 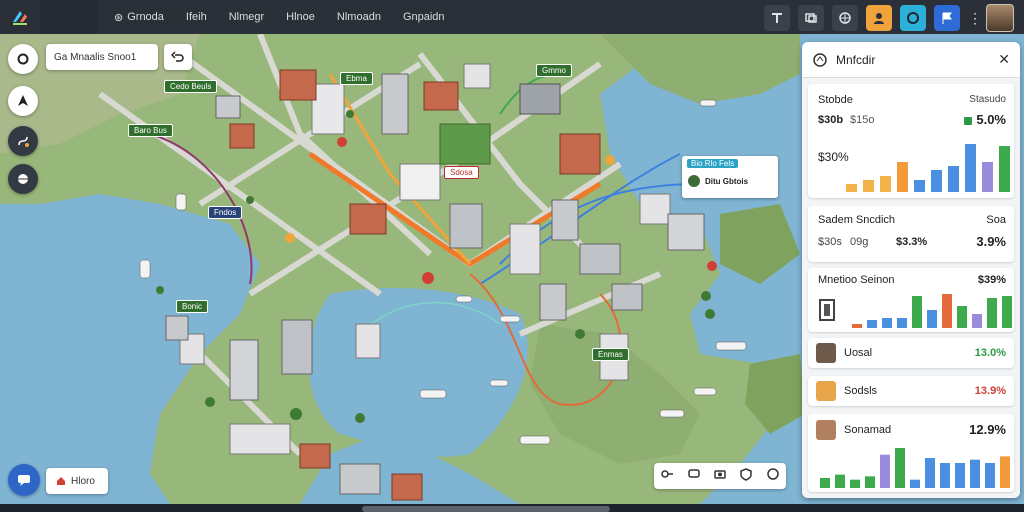 I want to click on globe-icon, so click(x=23, y=179).